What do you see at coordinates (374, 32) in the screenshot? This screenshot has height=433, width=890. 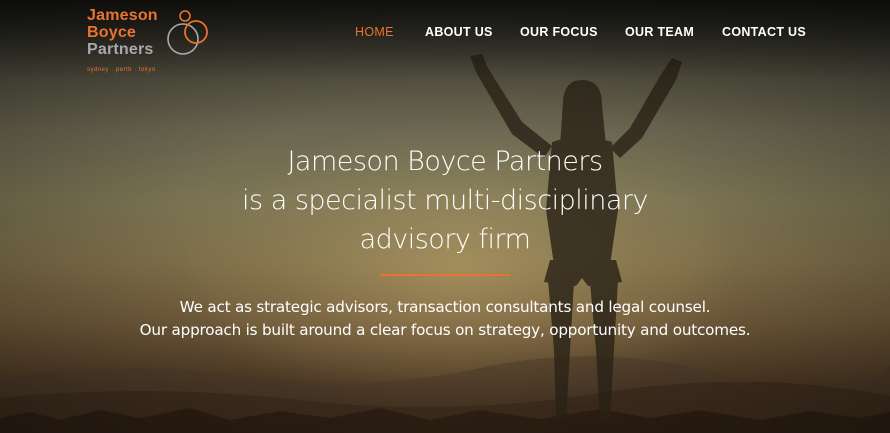 I see `nav-home: HOME` at bounding box center [374, 32].